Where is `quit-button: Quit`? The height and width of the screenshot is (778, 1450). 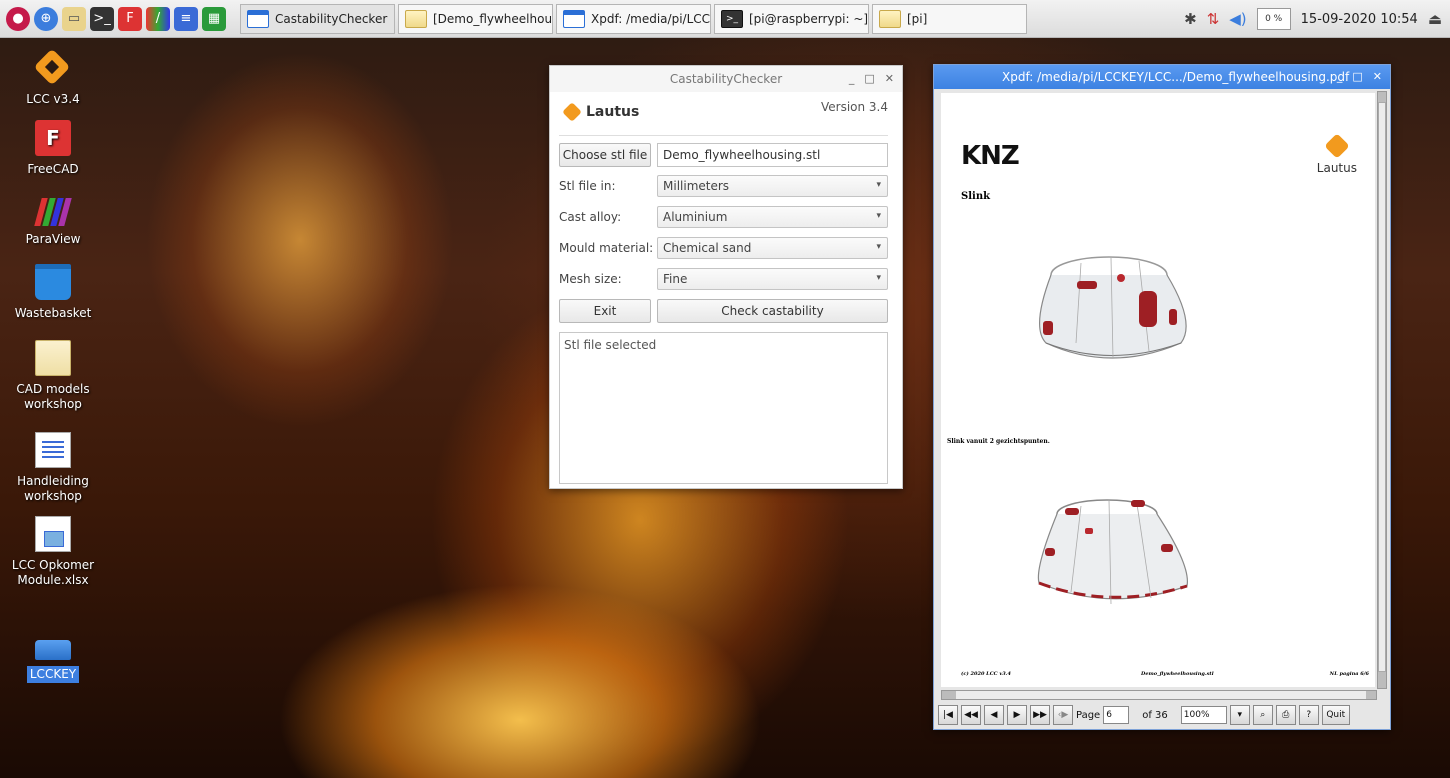
quit-button: Quit is located at coordinates (1335, 715).